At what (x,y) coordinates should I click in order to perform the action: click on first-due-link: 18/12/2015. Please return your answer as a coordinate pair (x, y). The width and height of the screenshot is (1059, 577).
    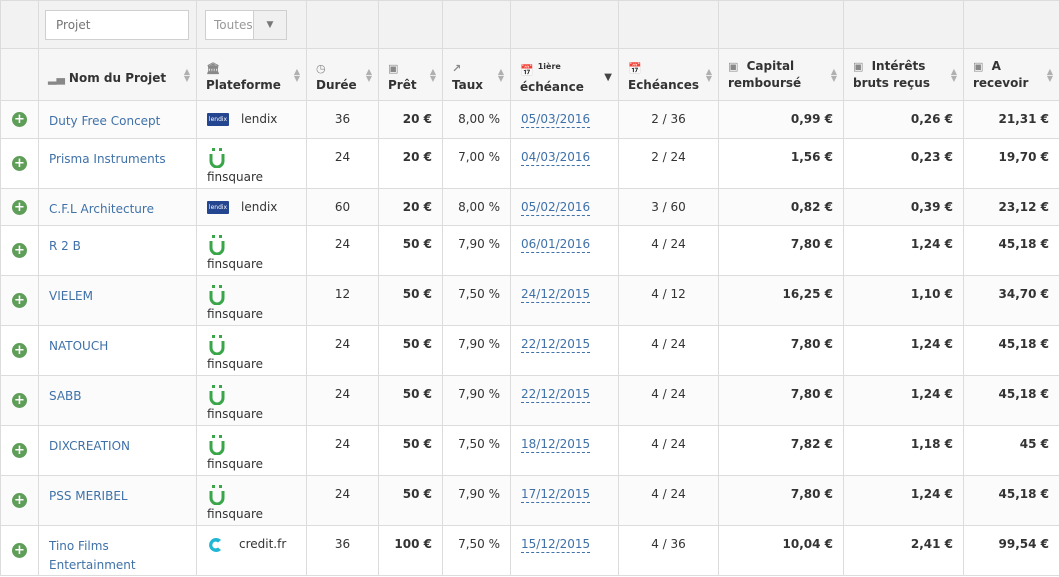
    Looking at the image, I should click on (556, 445).